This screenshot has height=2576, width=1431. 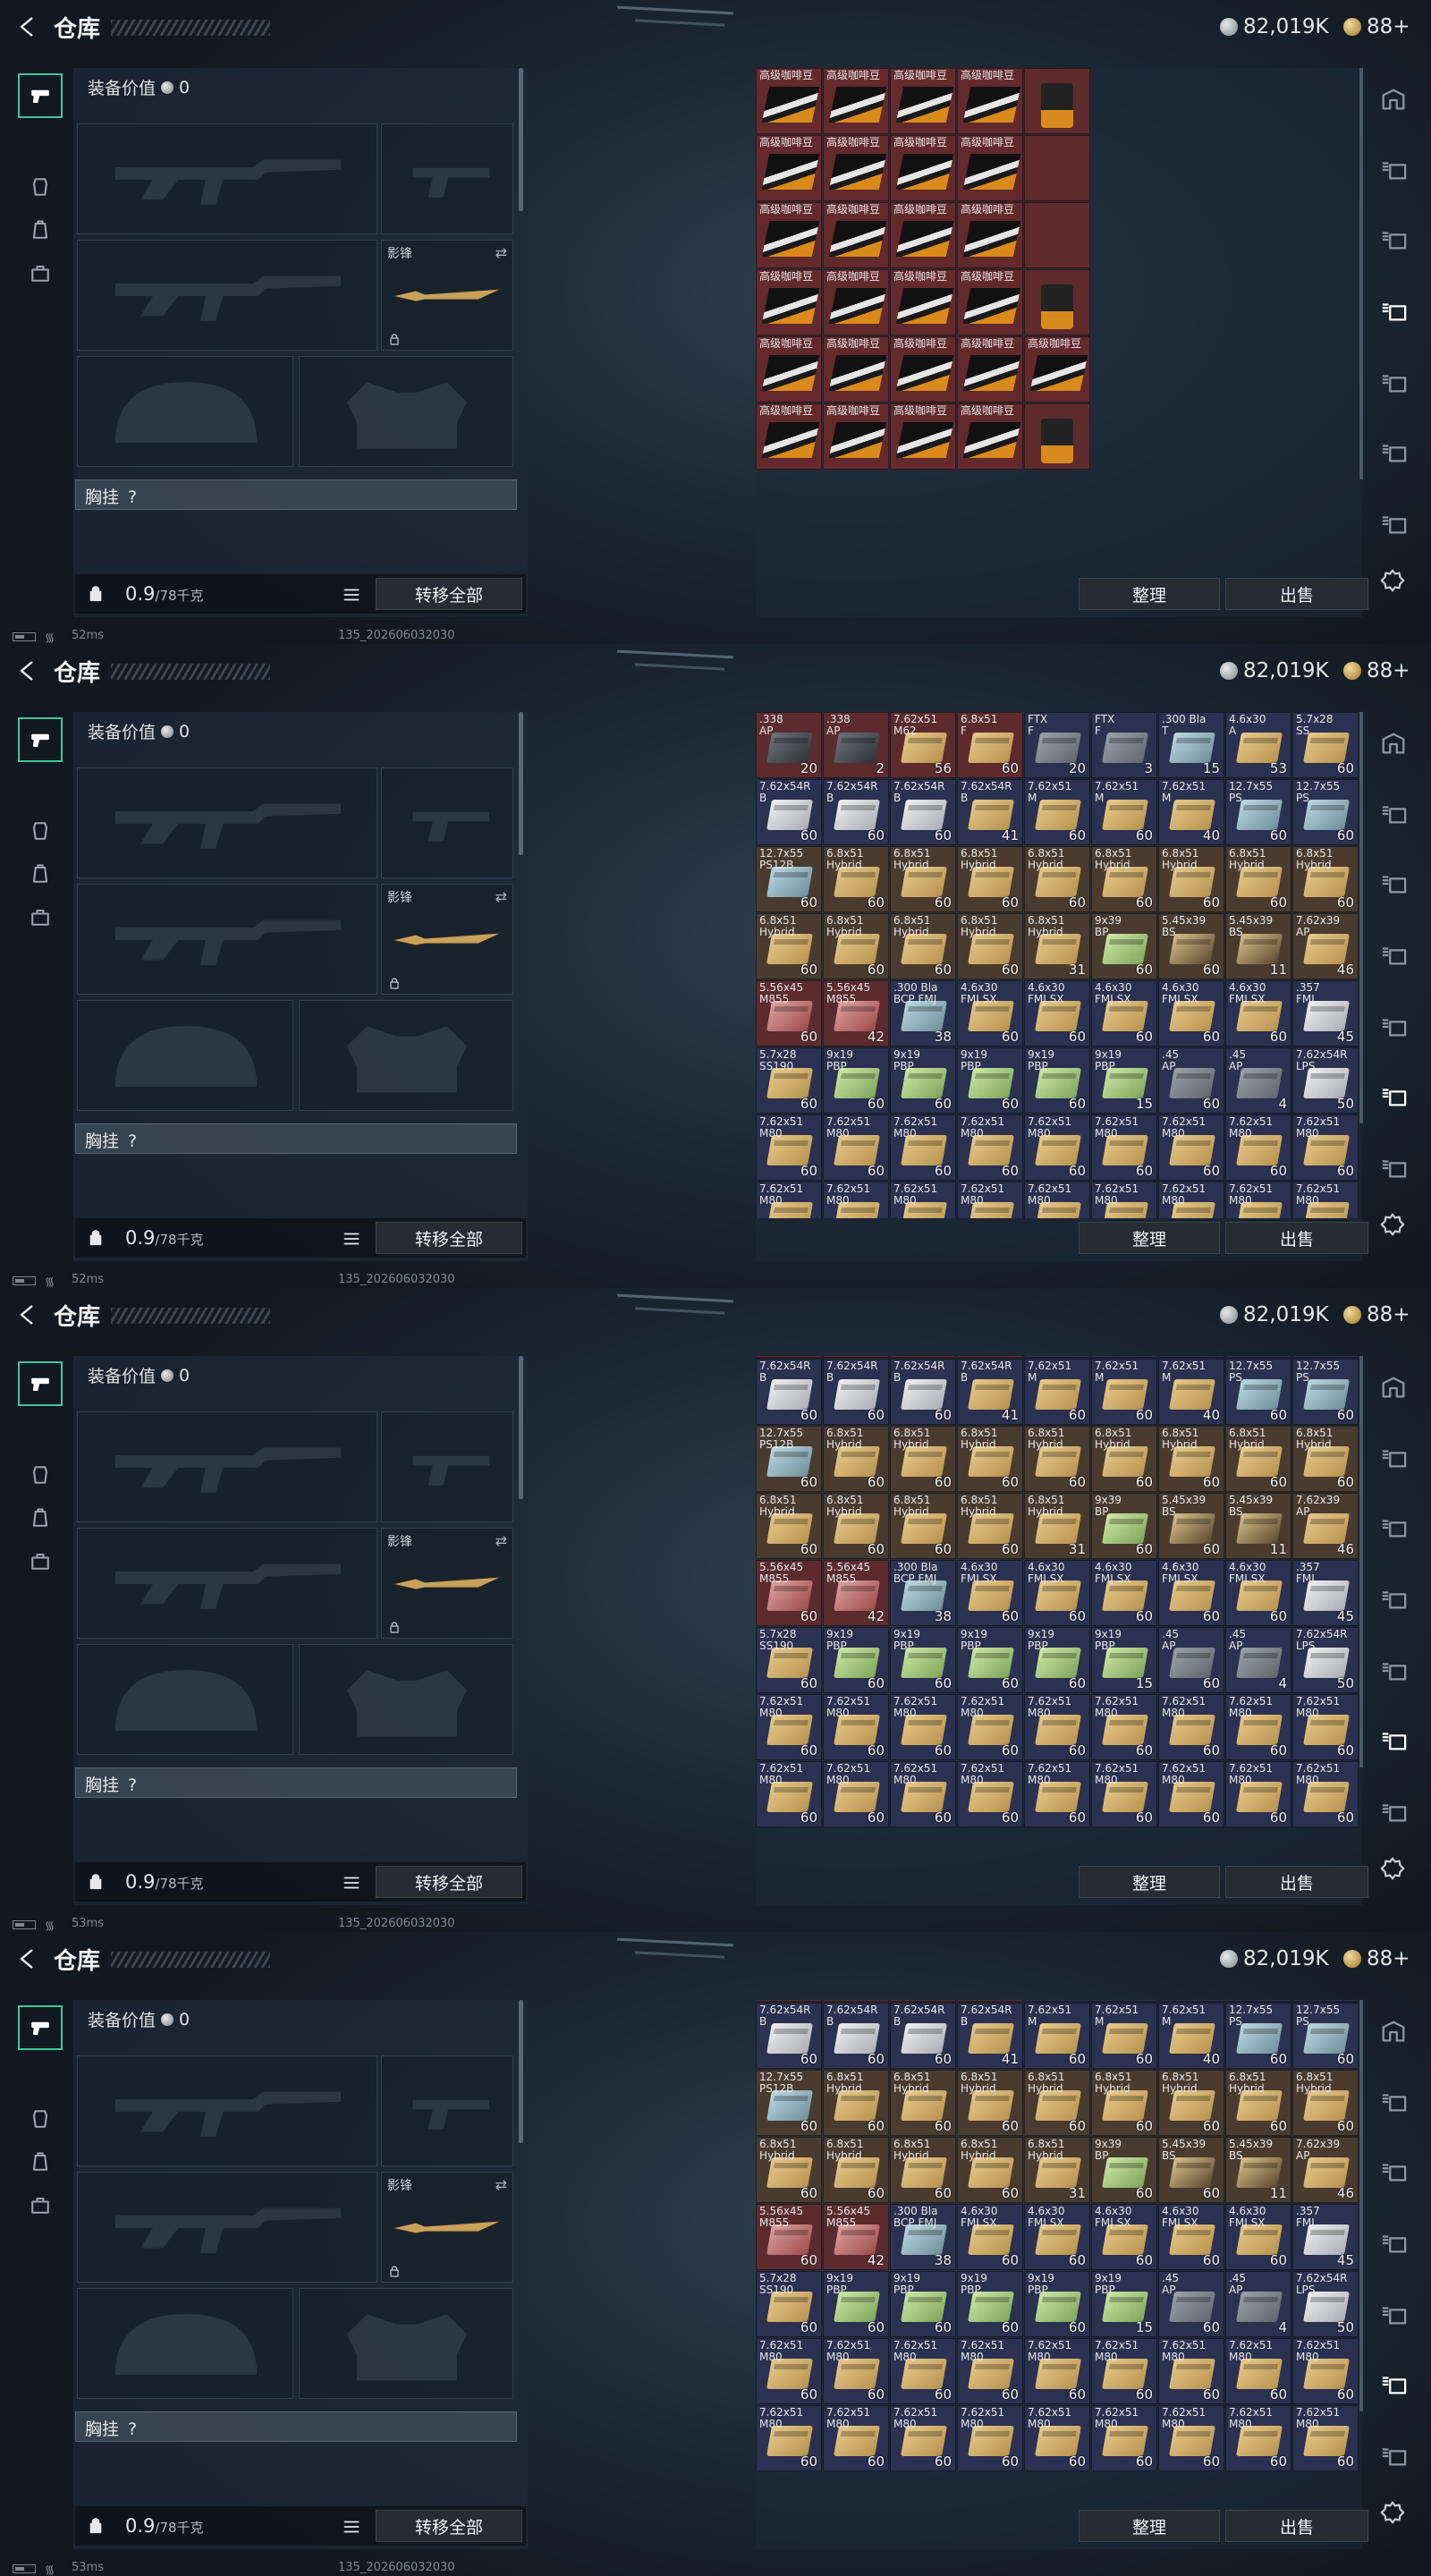 I want to click on sell-button: 出售, so click(x=1296, y=594).